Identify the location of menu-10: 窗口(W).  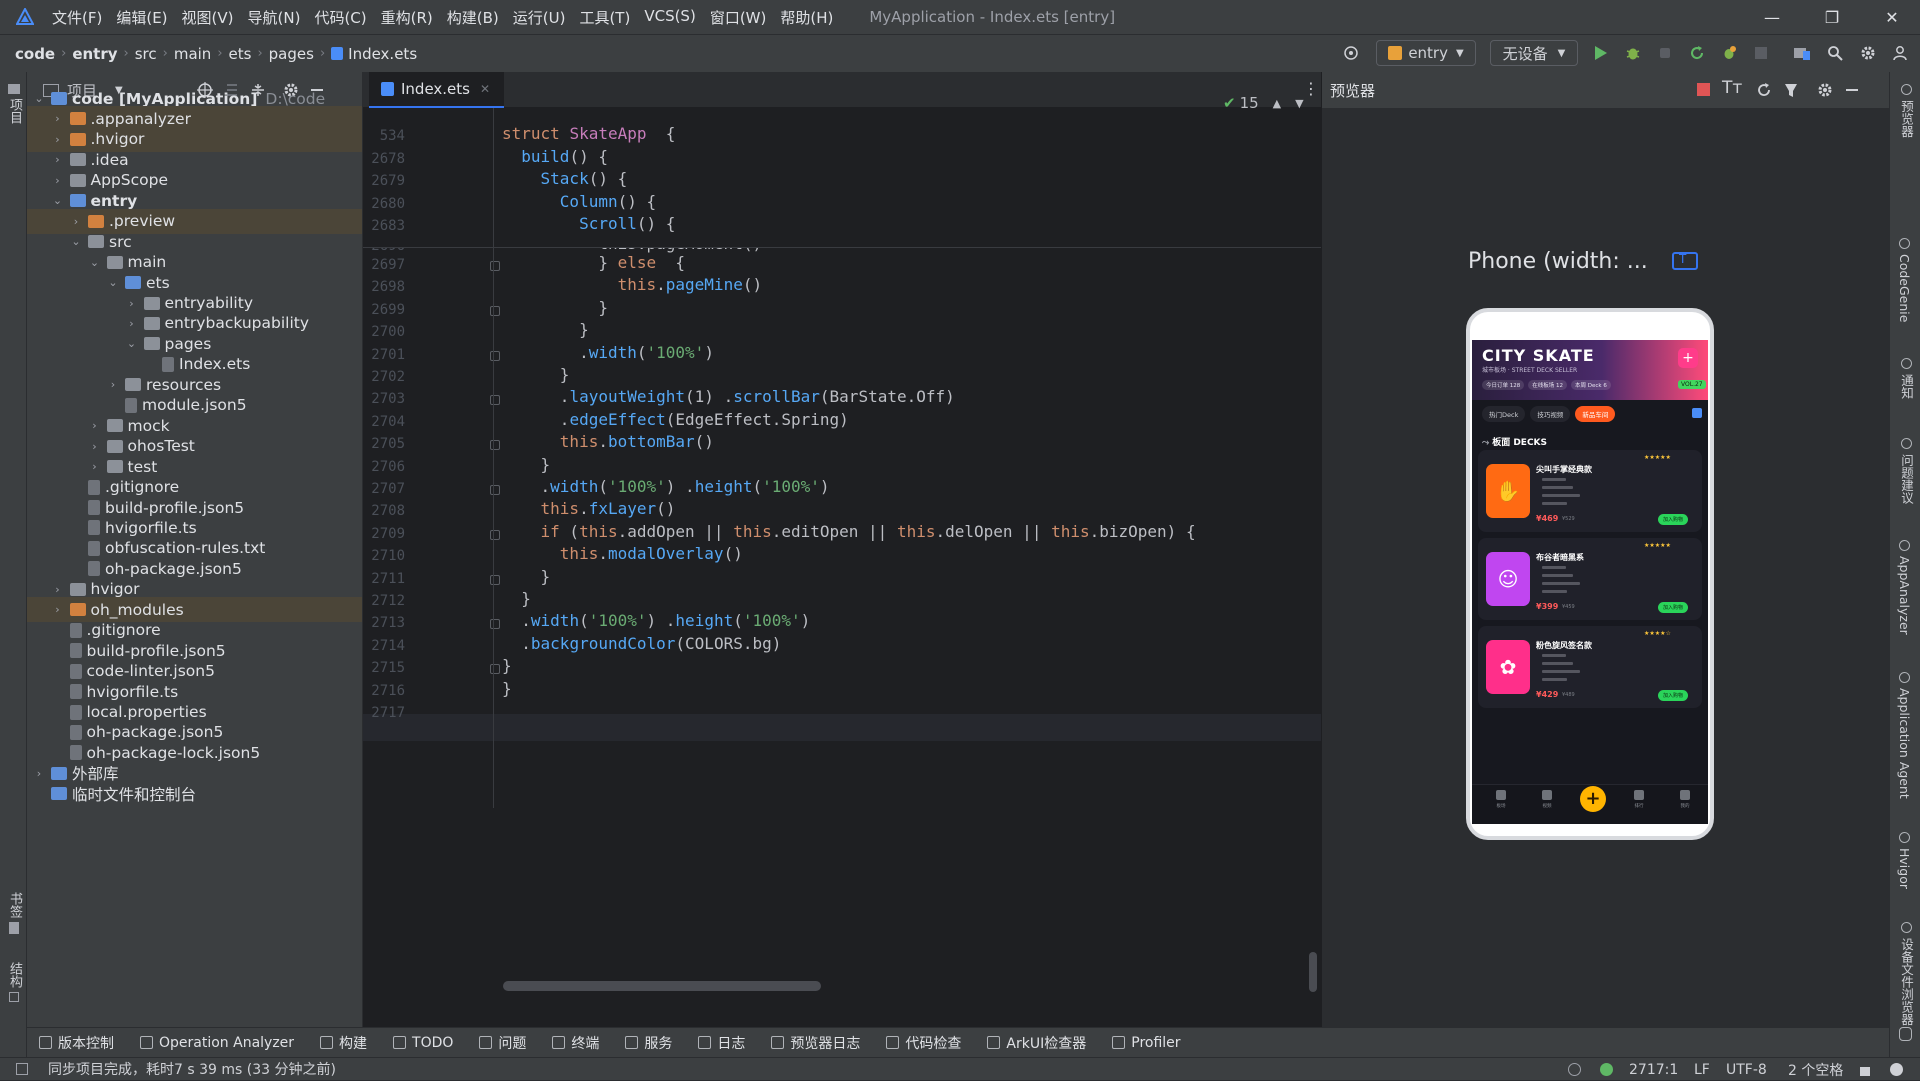
(738, 17).